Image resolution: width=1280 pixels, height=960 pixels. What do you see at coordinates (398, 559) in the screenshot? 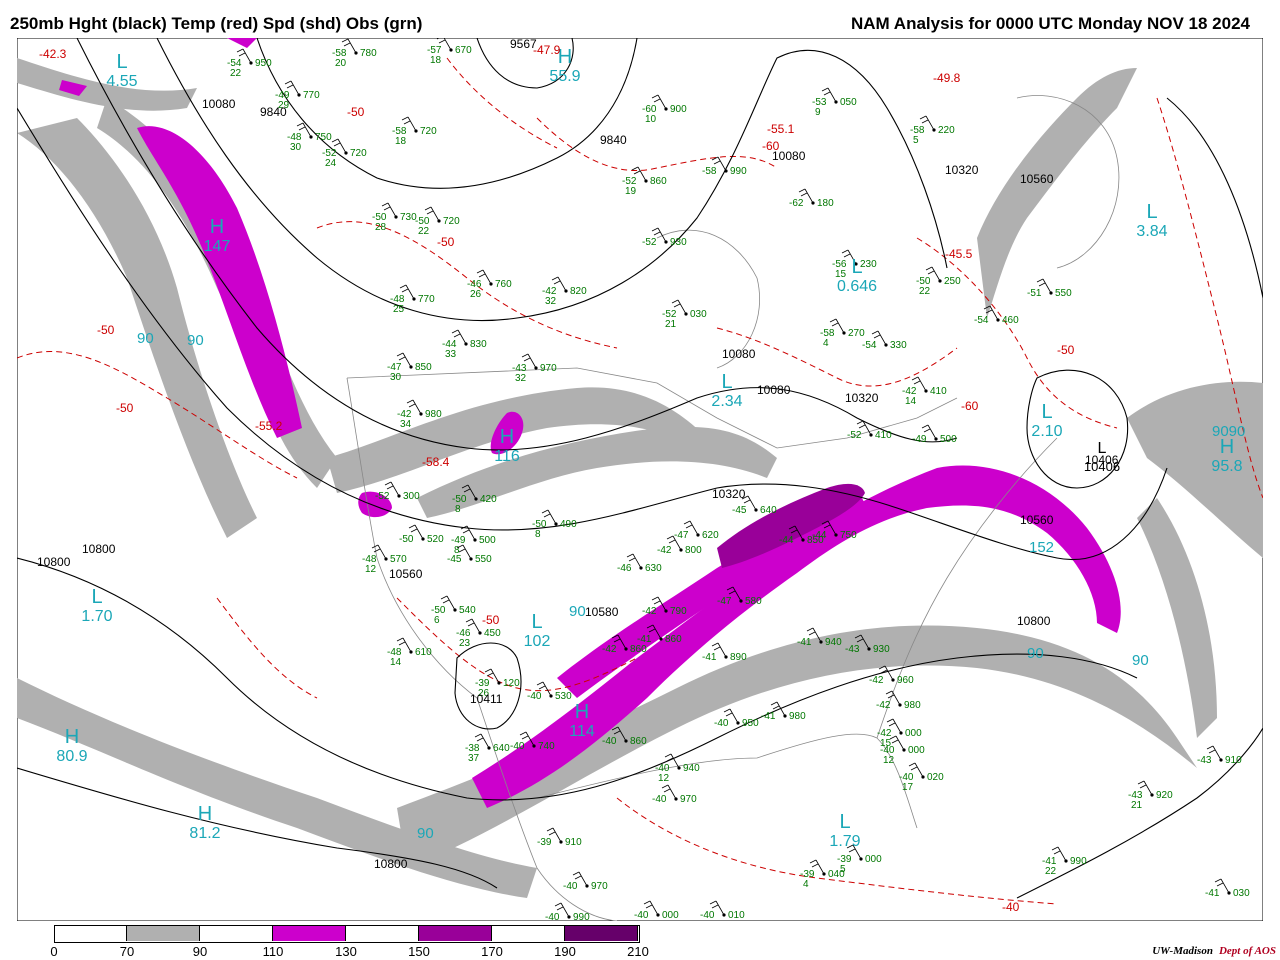
I see `obs-height: 570` at bounding box center [398, 559].